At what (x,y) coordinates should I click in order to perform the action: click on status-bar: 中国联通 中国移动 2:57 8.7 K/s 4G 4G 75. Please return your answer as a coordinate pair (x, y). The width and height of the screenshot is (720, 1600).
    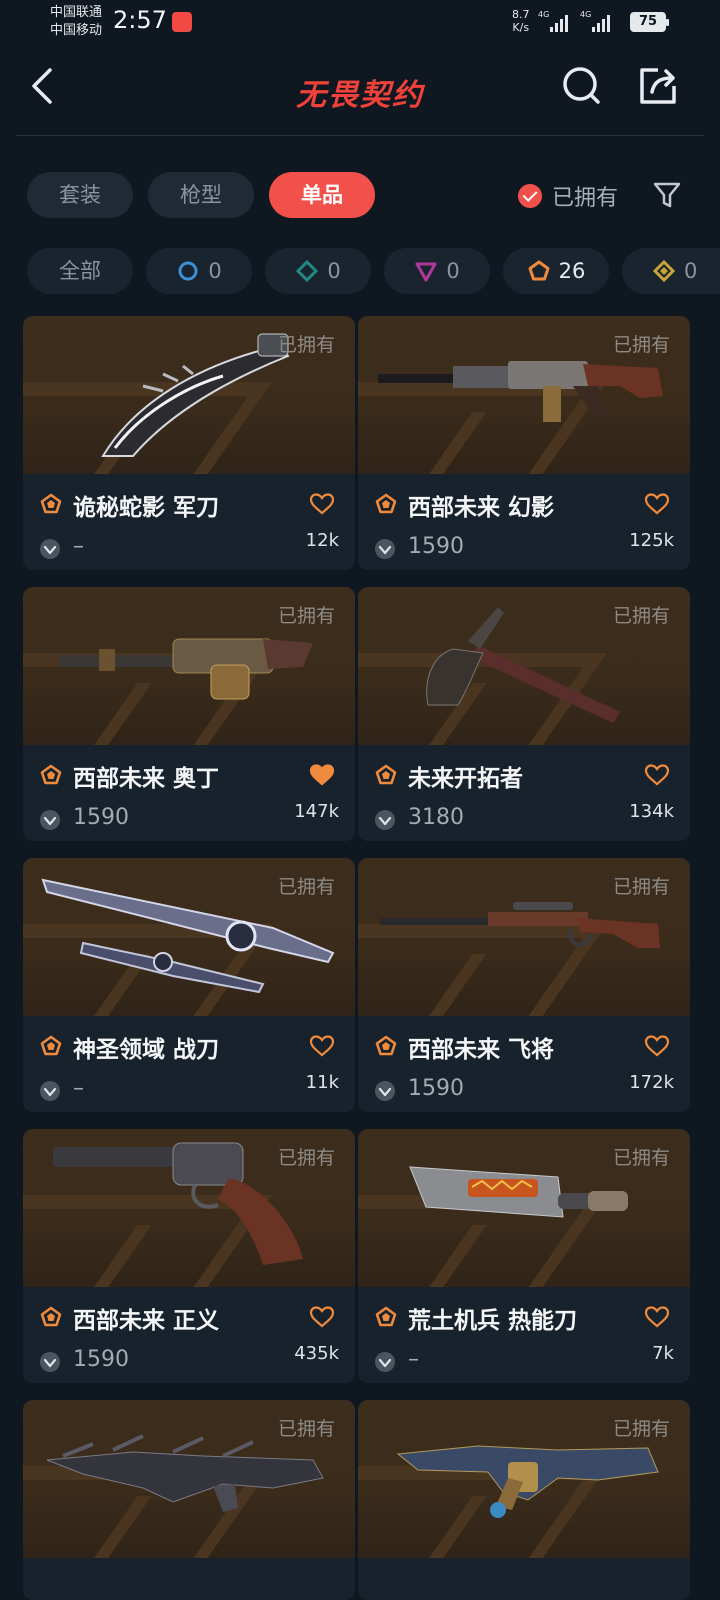
    Looking at the image, I should click on (360, 22).